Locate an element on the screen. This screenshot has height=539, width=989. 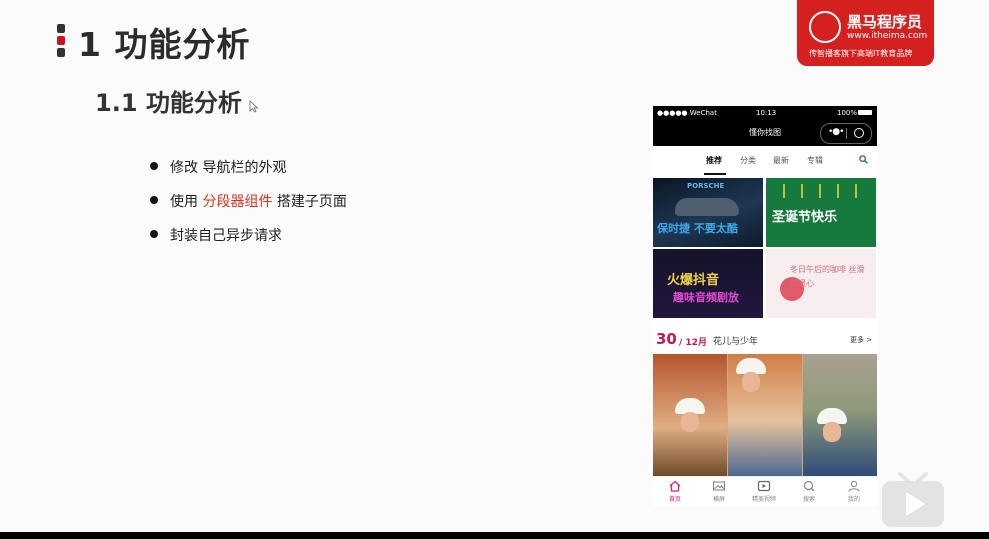
highlight-text: 分段器组件 is located at coordinates (237, 202).